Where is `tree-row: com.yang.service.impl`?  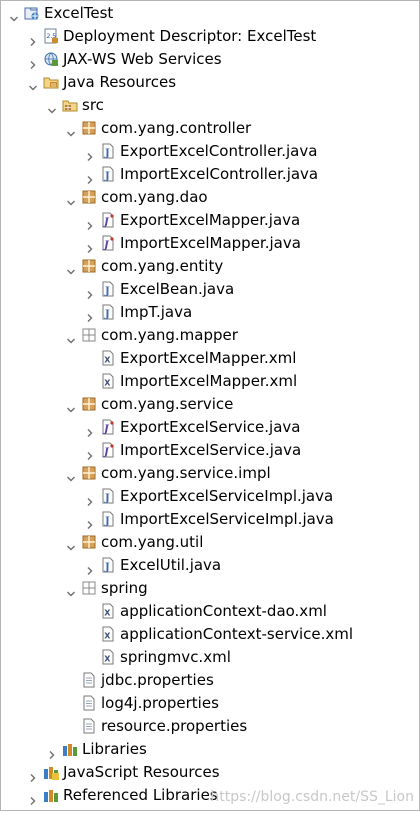
tree-row: com.yang.service.impl is located at coordinates (210, 473).